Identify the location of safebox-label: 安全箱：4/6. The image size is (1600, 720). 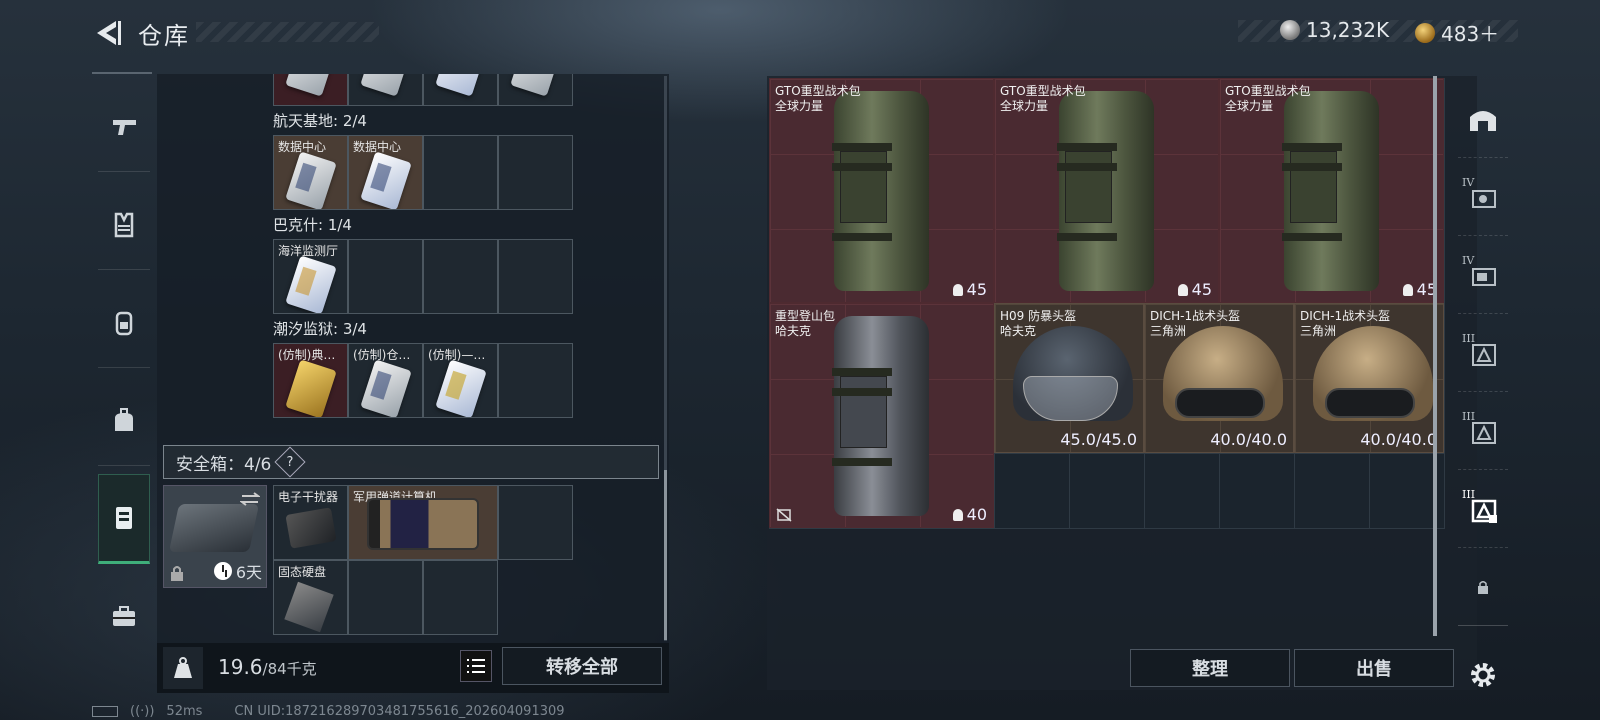
(224, 464).